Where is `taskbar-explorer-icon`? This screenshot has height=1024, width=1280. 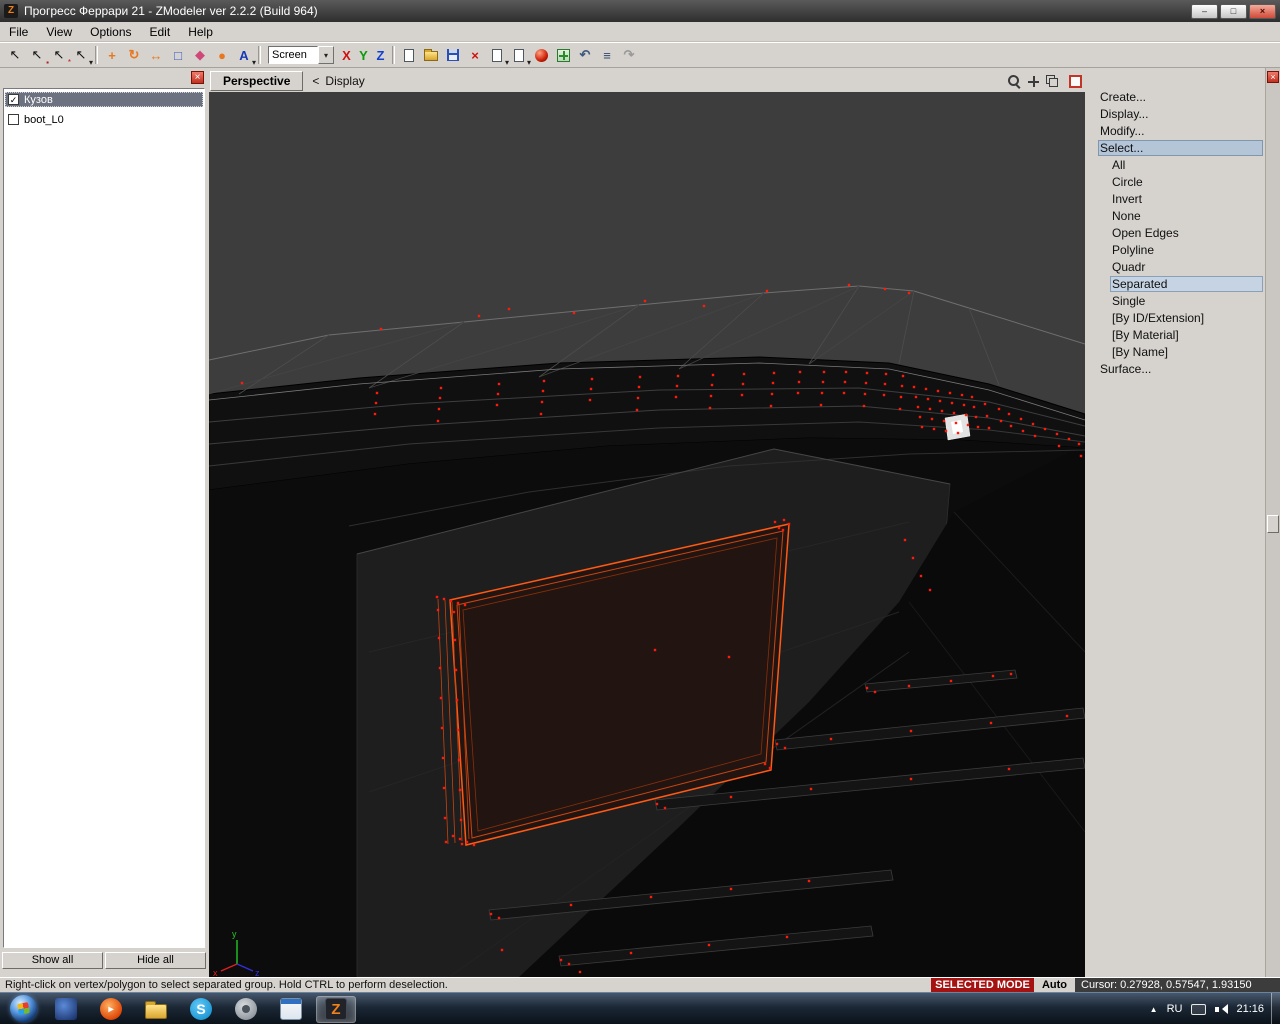 taskbar-explorer-icon is located at coordinates (156, 1009).